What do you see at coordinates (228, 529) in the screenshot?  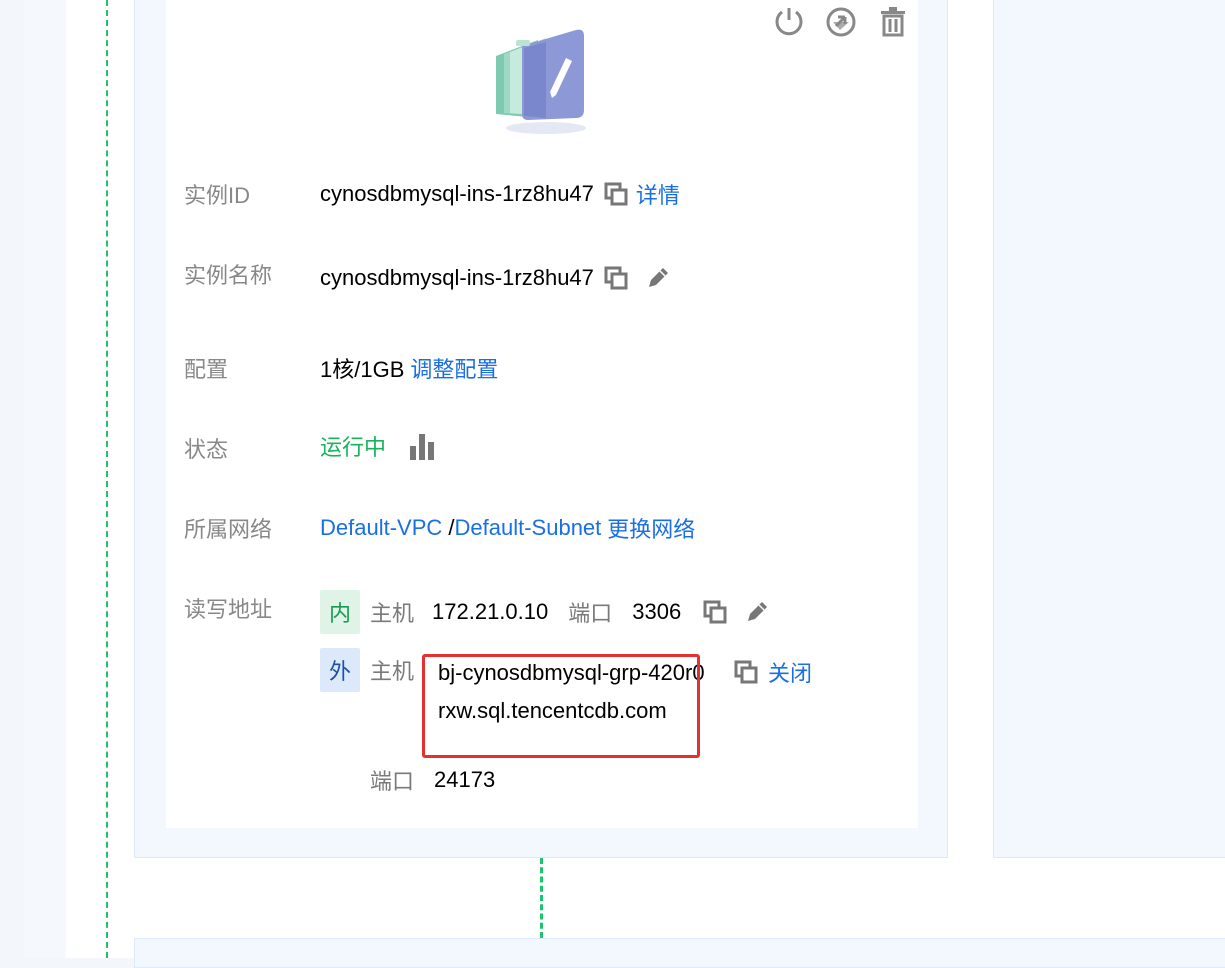 I see `network-label: 所属网络` at bounding box center [228, 529].